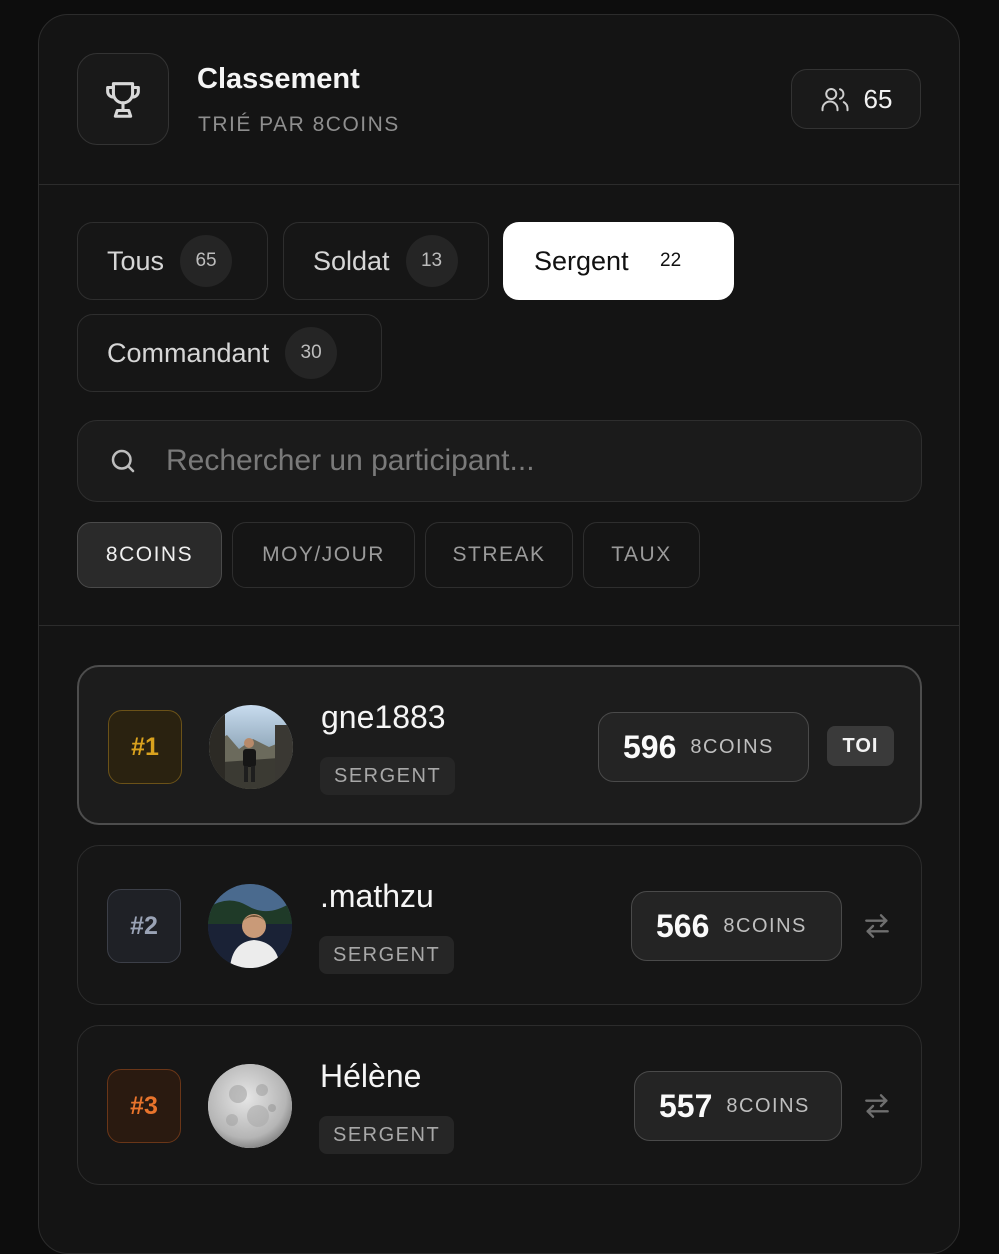  What do you see at coordinates (856, 99) in the screenshot?
I see `participant-count-badge: 65` at bounding box center [856, 99].